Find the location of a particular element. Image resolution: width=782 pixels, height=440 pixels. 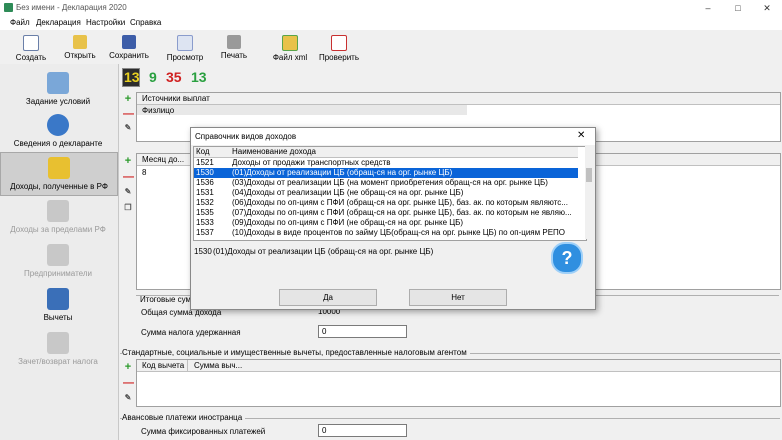

copy-income-icon: ❐ is located at coordinates (128, 208).